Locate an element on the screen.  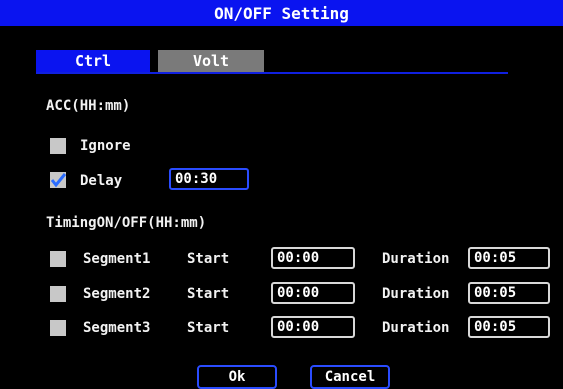
segment3-duration-label: Duration is located at coordinates (416, 328).